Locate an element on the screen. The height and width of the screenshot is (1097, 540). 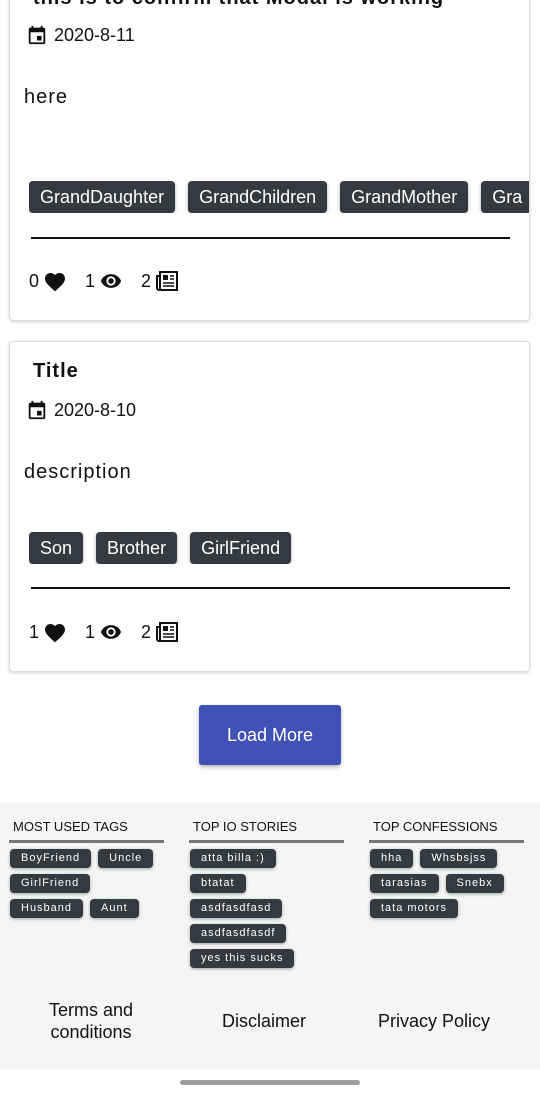
tag-chip: GrandMother is located at coordinates (404, 197).